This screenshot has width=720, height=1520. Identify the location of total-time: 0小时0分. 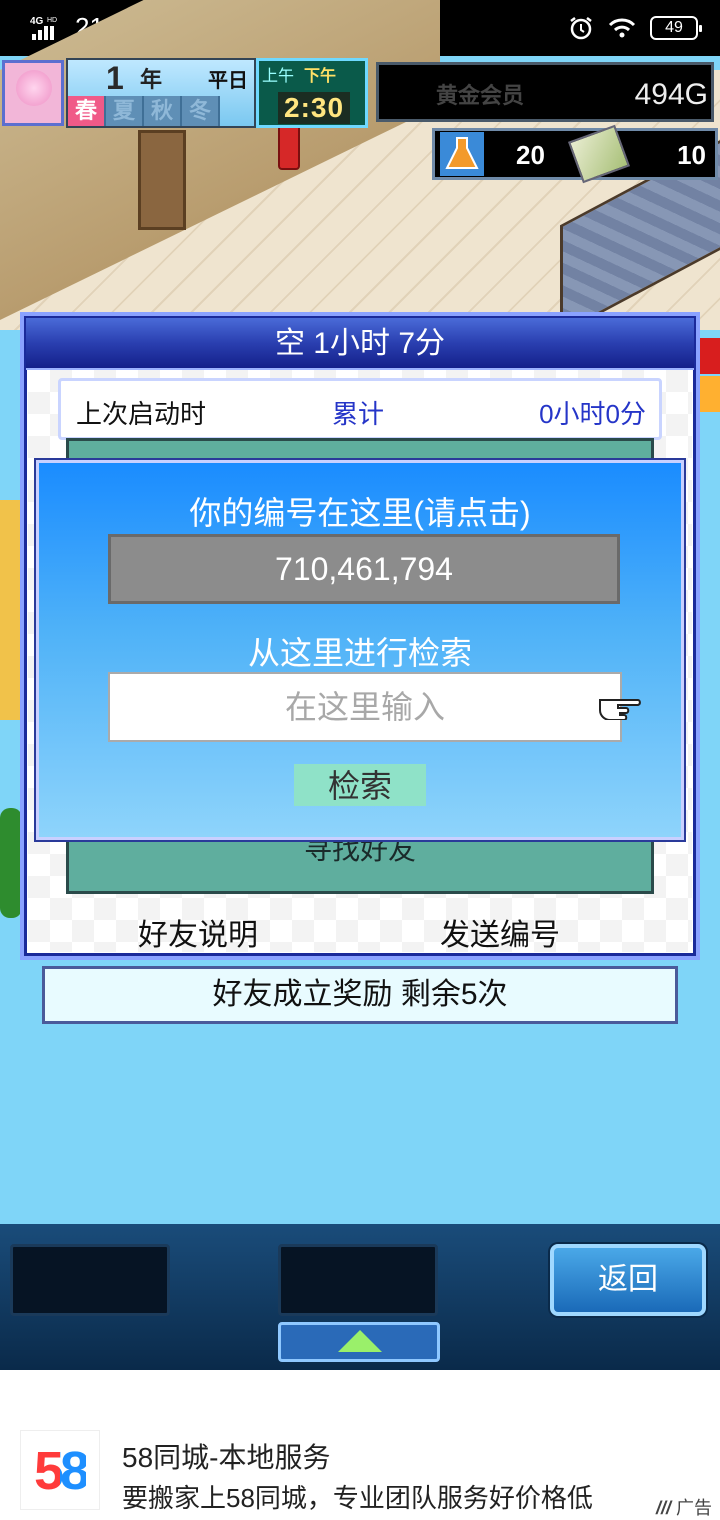
(592, 414).